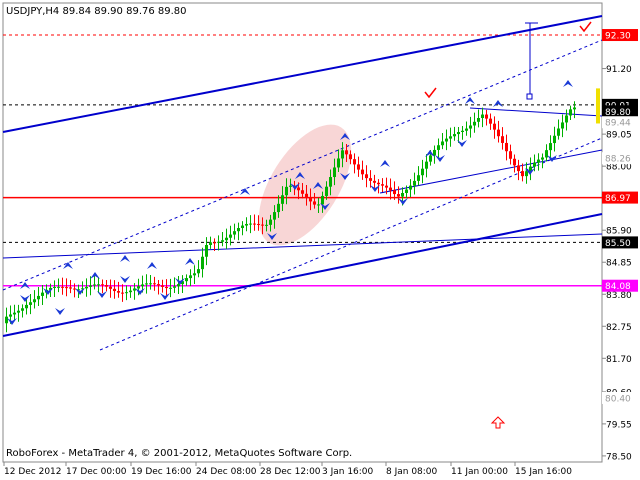  Describe the element at coordinates (619, 425) in the screenshot. I see `y-tick-label: 79.55` at that location.